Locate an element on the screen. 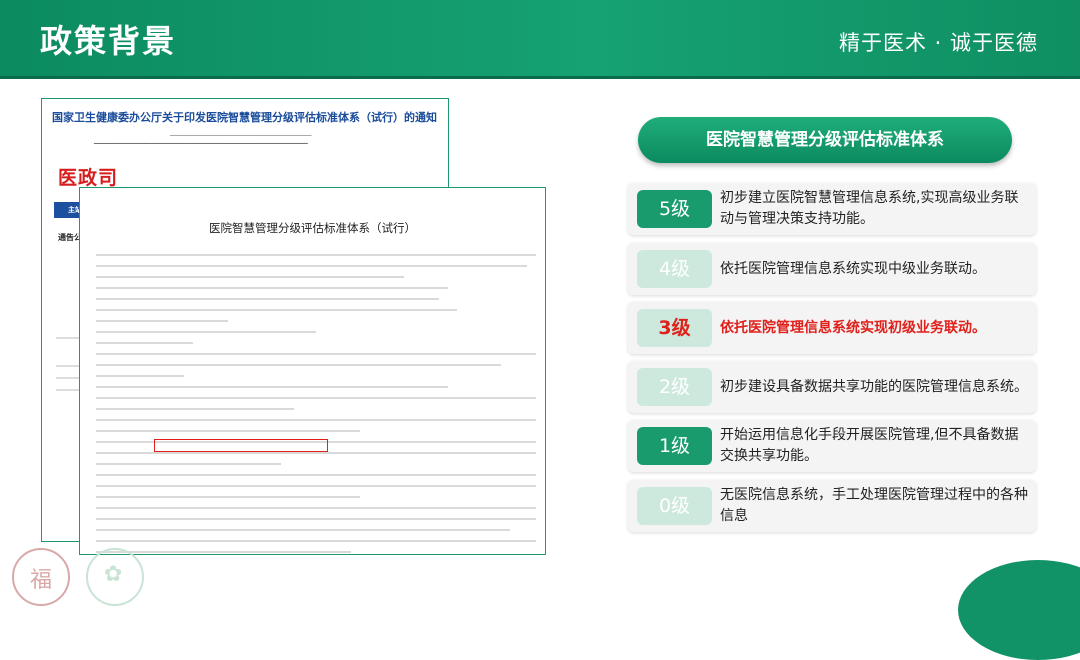  university-seal-icon: 福 is located at coordinates (41, 577).